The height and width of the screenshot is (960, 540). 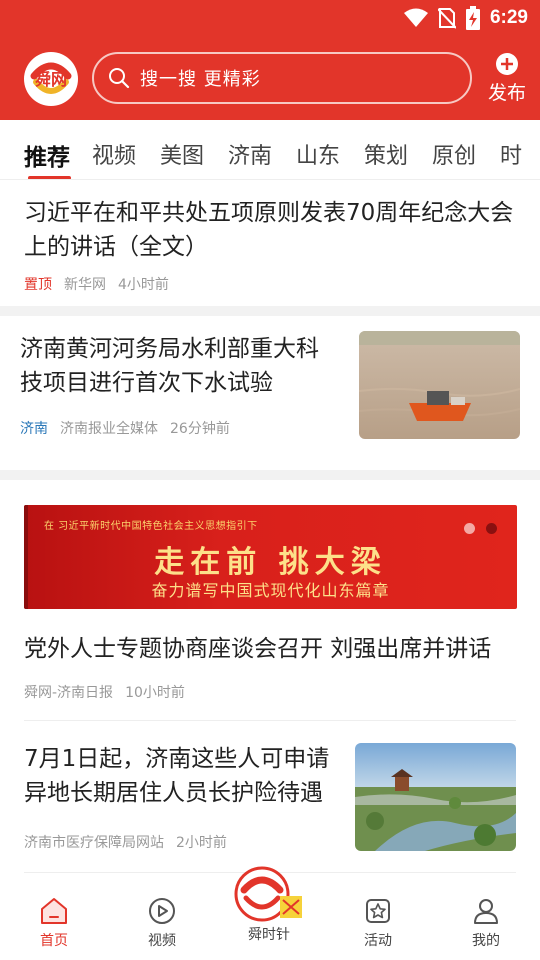 What do you see at coordinates (506, 93) in the screenshot?
I see `publish-label: 发布` at bounding box center [506, 93].